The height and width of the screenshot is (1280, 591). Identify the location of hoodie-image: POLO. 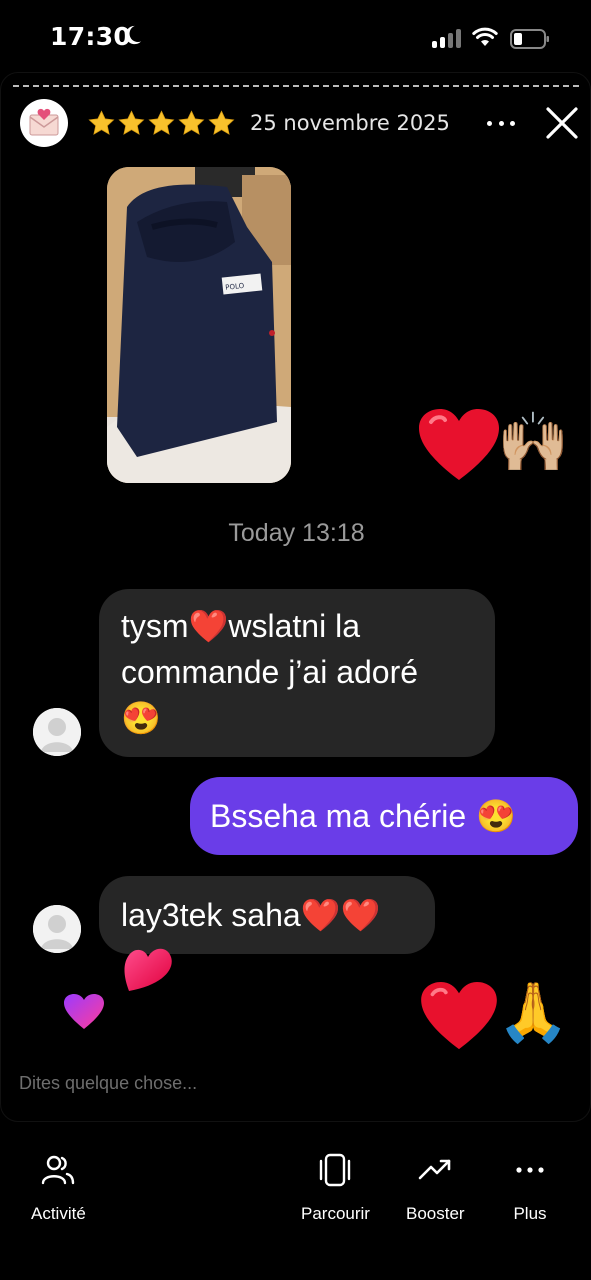
(199, 325).